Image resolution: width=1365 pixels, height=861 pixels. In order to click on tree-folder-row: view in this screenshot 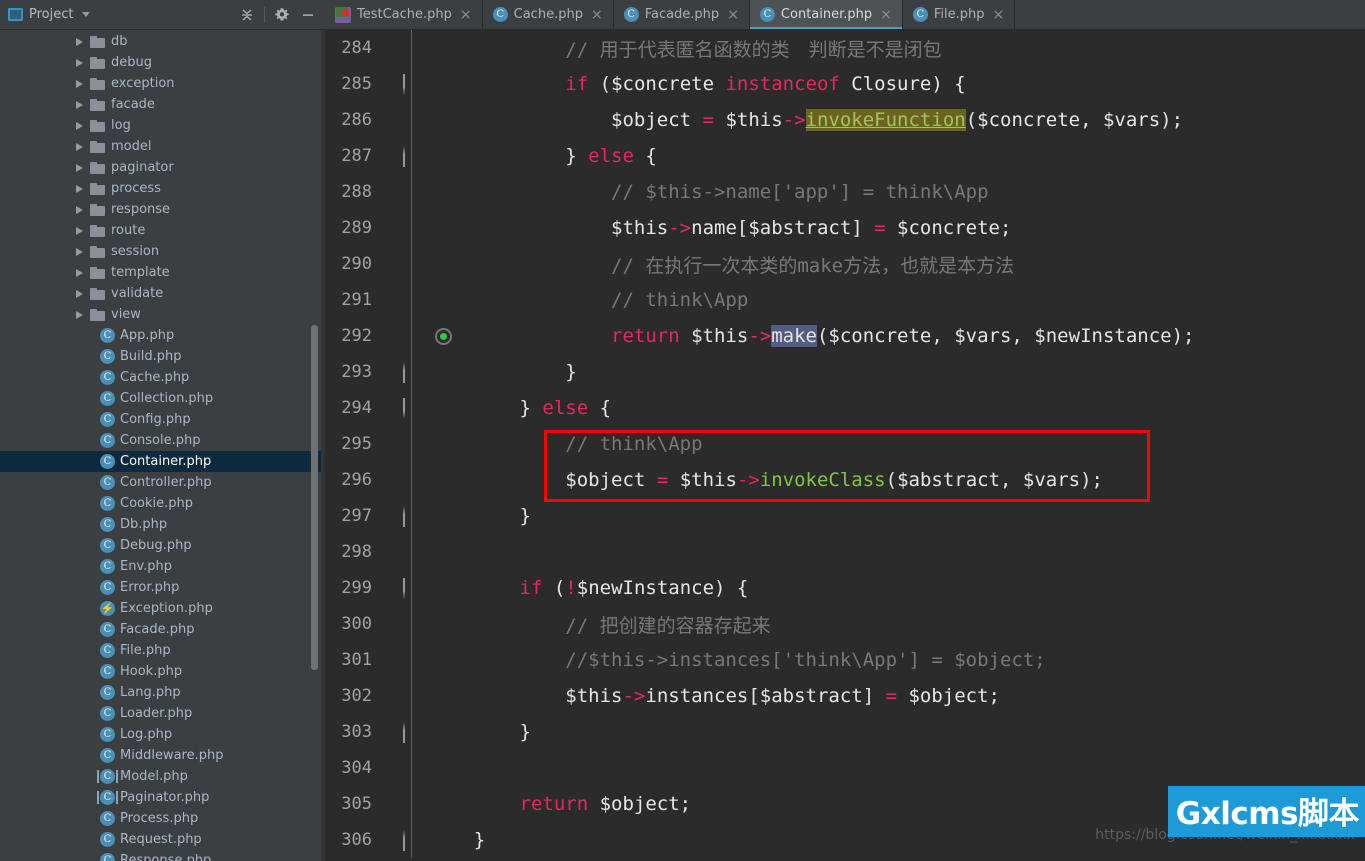, I will do `click(162, 314)`.